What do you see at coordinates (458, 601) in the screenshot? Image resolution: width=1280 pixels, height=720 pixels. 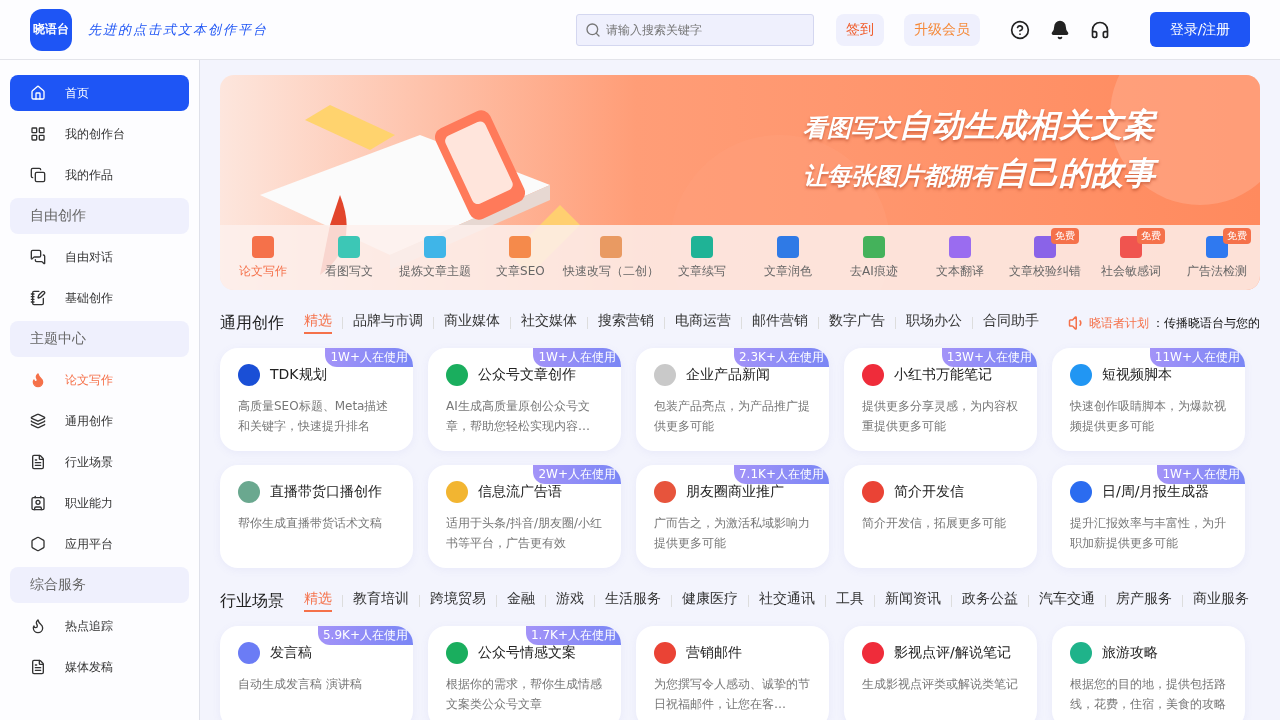 I see `category-tab: 跨境贸易` at bounding box center [458, 601].